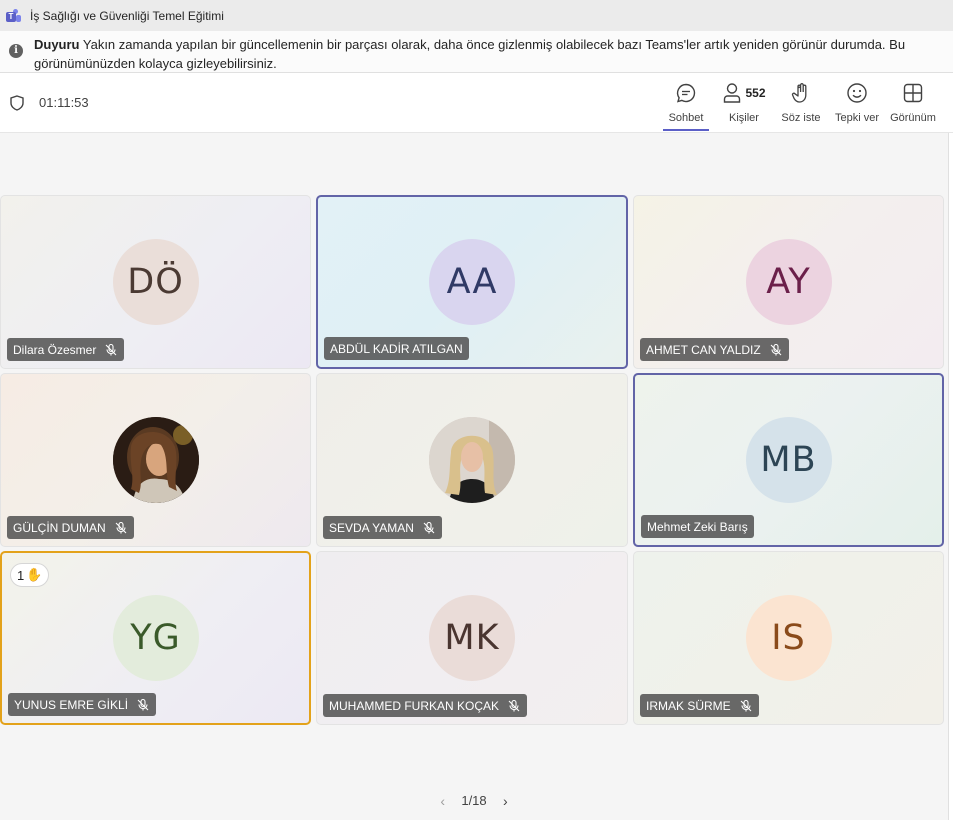 This screenshot has height=820, width=953. I want to click on participant-tile: 1 ✋ YG YUNUS EMRE GİKLİ, so click(155, 638).